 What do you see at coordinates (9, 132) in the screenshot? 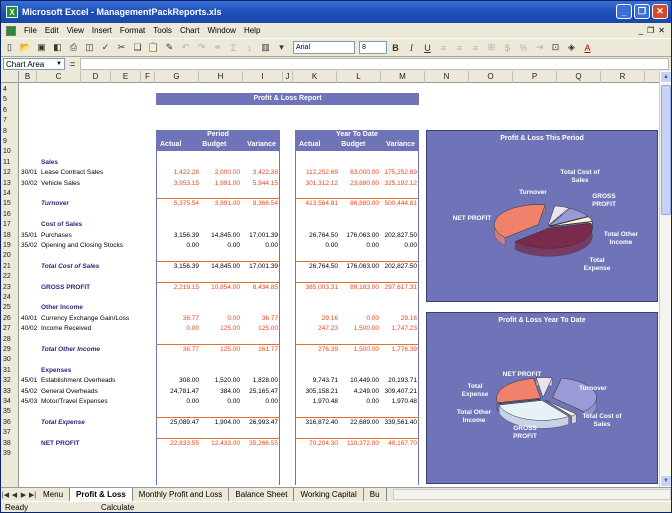
I see `row-header: 8` at bounding box center [9, 132].